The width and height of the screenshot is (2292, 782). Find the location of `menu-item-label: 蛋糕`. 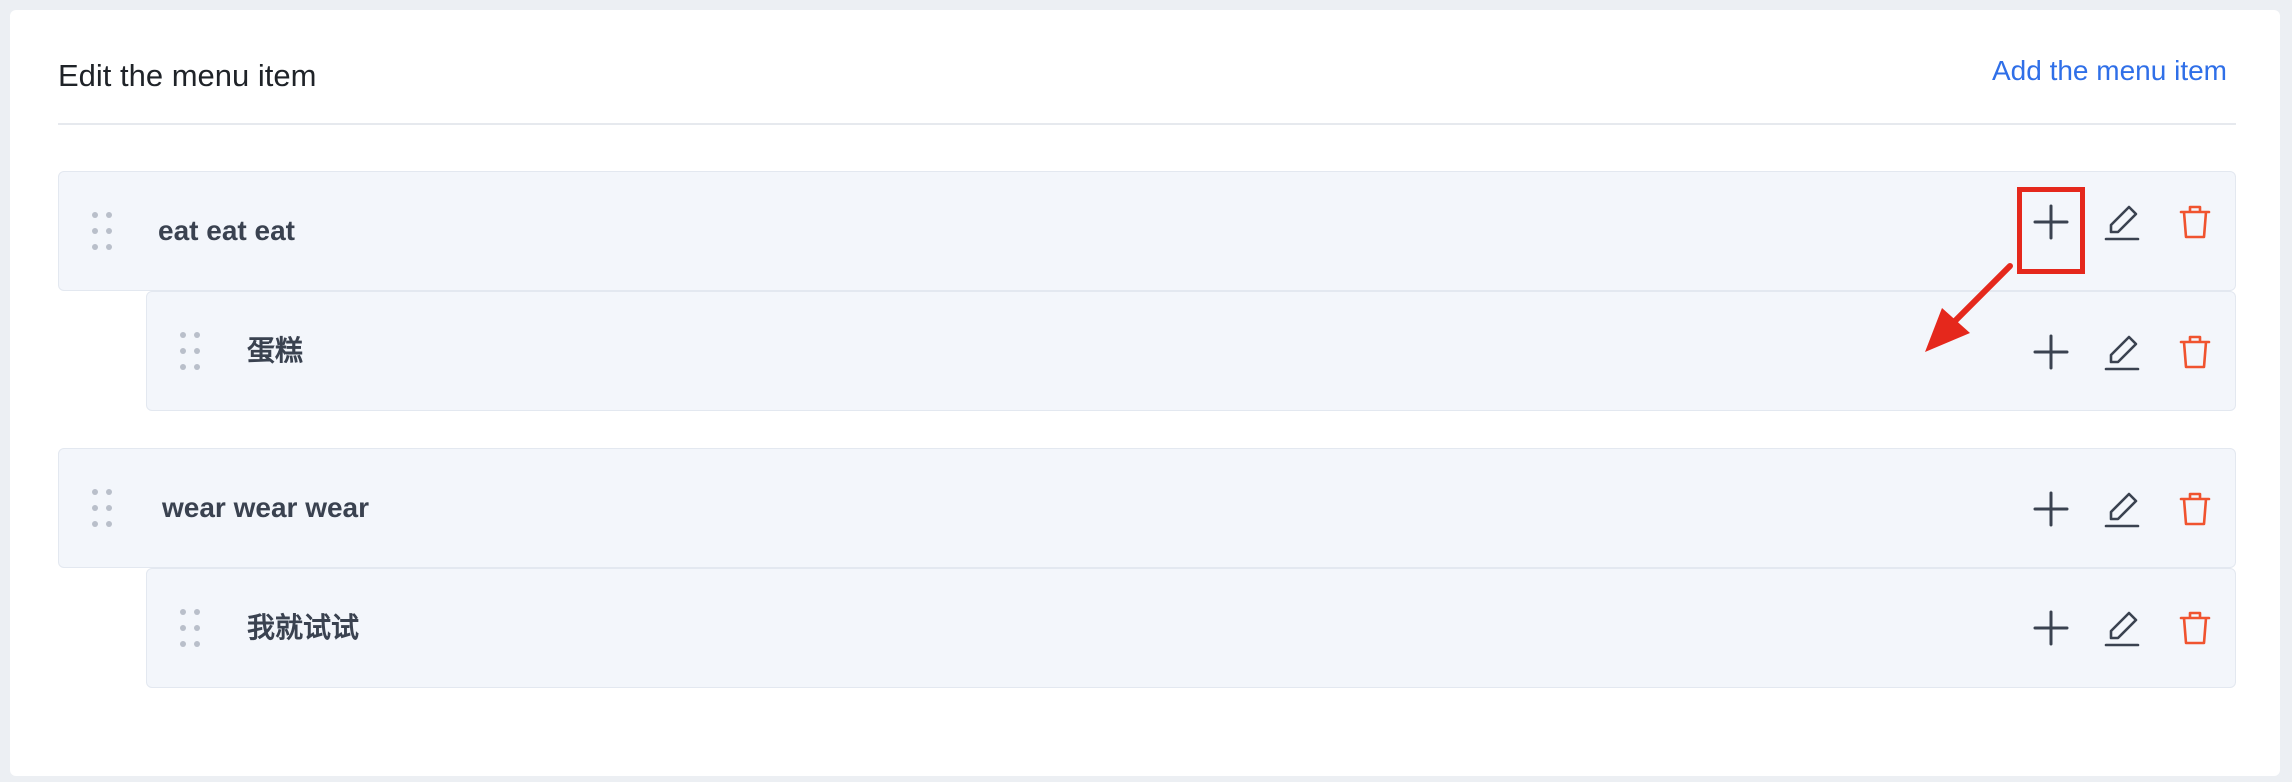

menu-item-label: 蛋糕 is located at coordinates (275, 350).